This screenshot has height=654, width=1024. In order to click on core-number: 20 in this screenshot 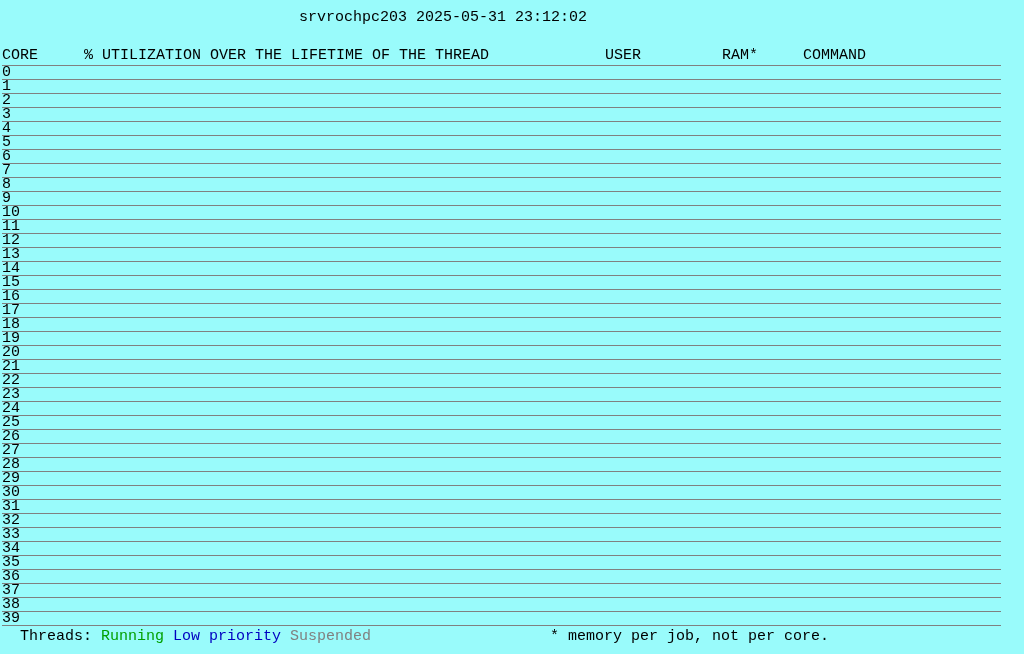, I will do `click(11, 352)`.